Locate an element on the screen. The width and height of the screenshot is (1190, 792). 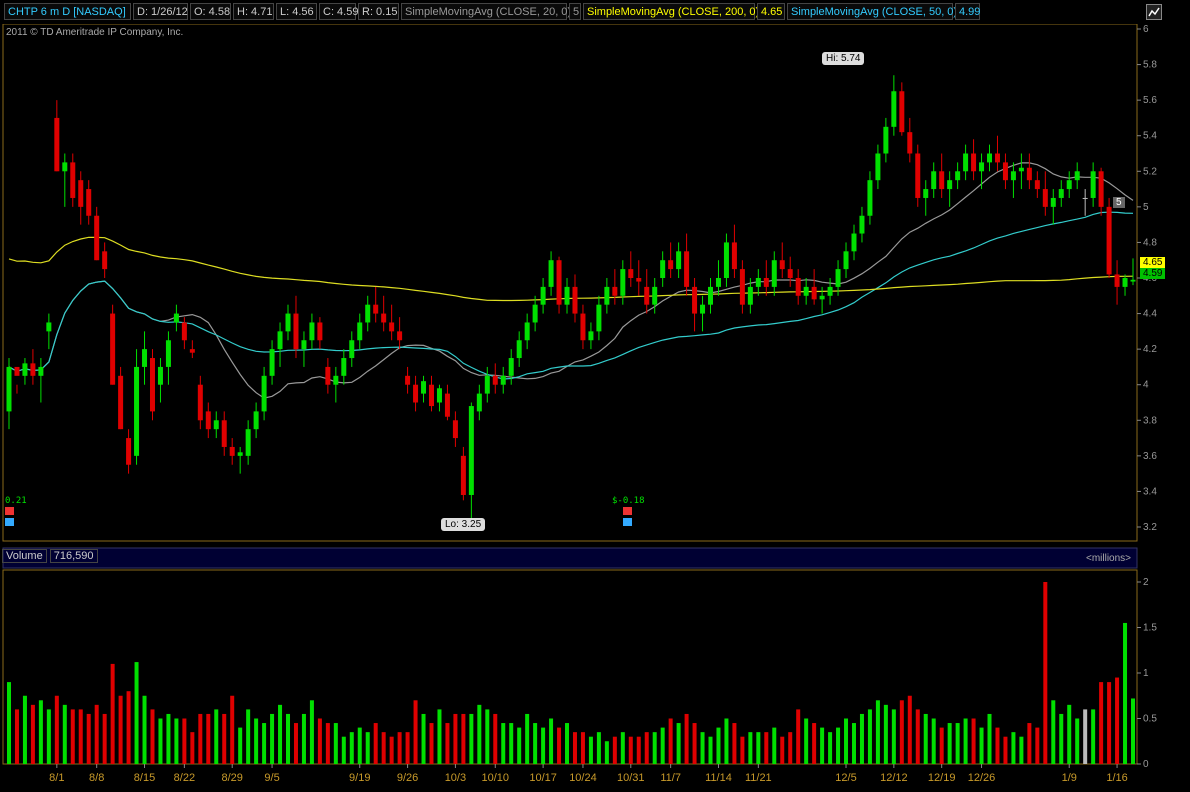
x-axis-label: 12/5 is located at coordinates (845, 778).